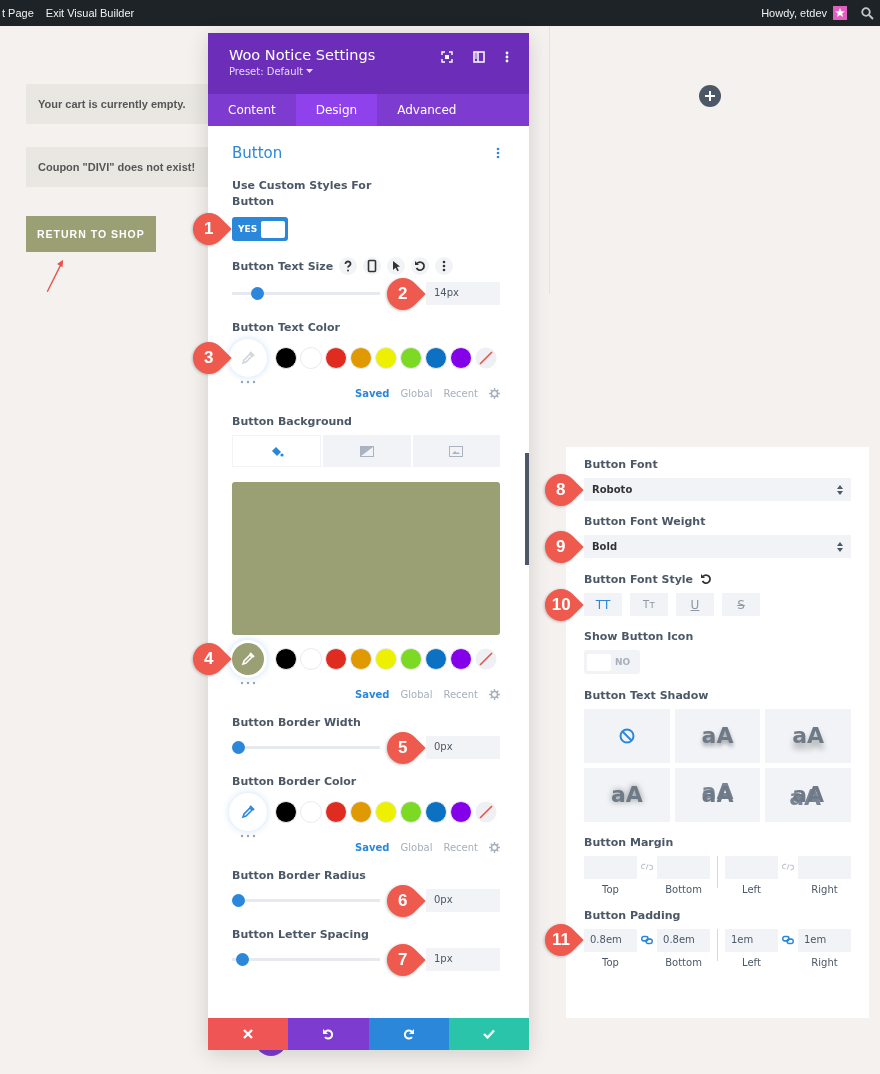 The height and width of the screenshot is (1074, 880). What do you see at coordinates (408, 1034) in the screenshot?
I see `redo-button` at bounding box center [408, 1034].